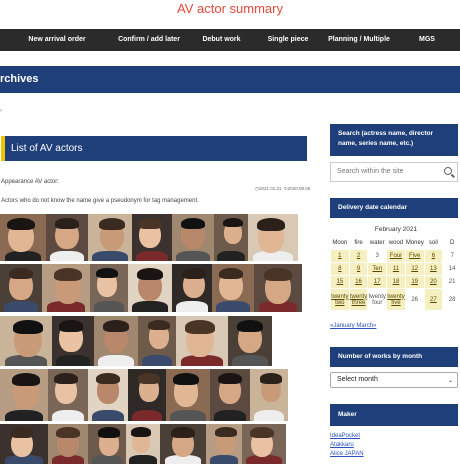  I want to click on calendar-day: 14, so click(451, 269).